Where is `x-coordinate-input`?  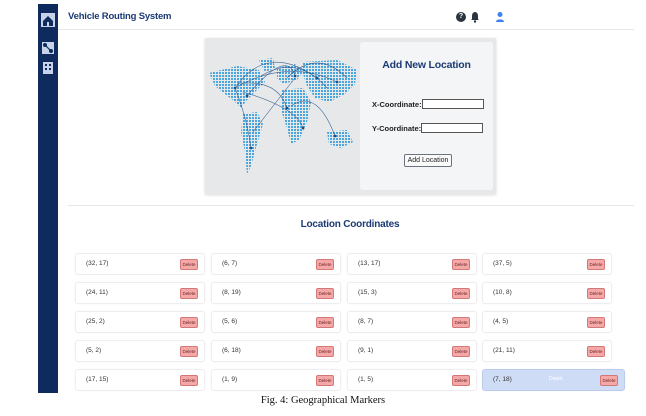 x-coordinate-input is located at coordinates (453, 104).